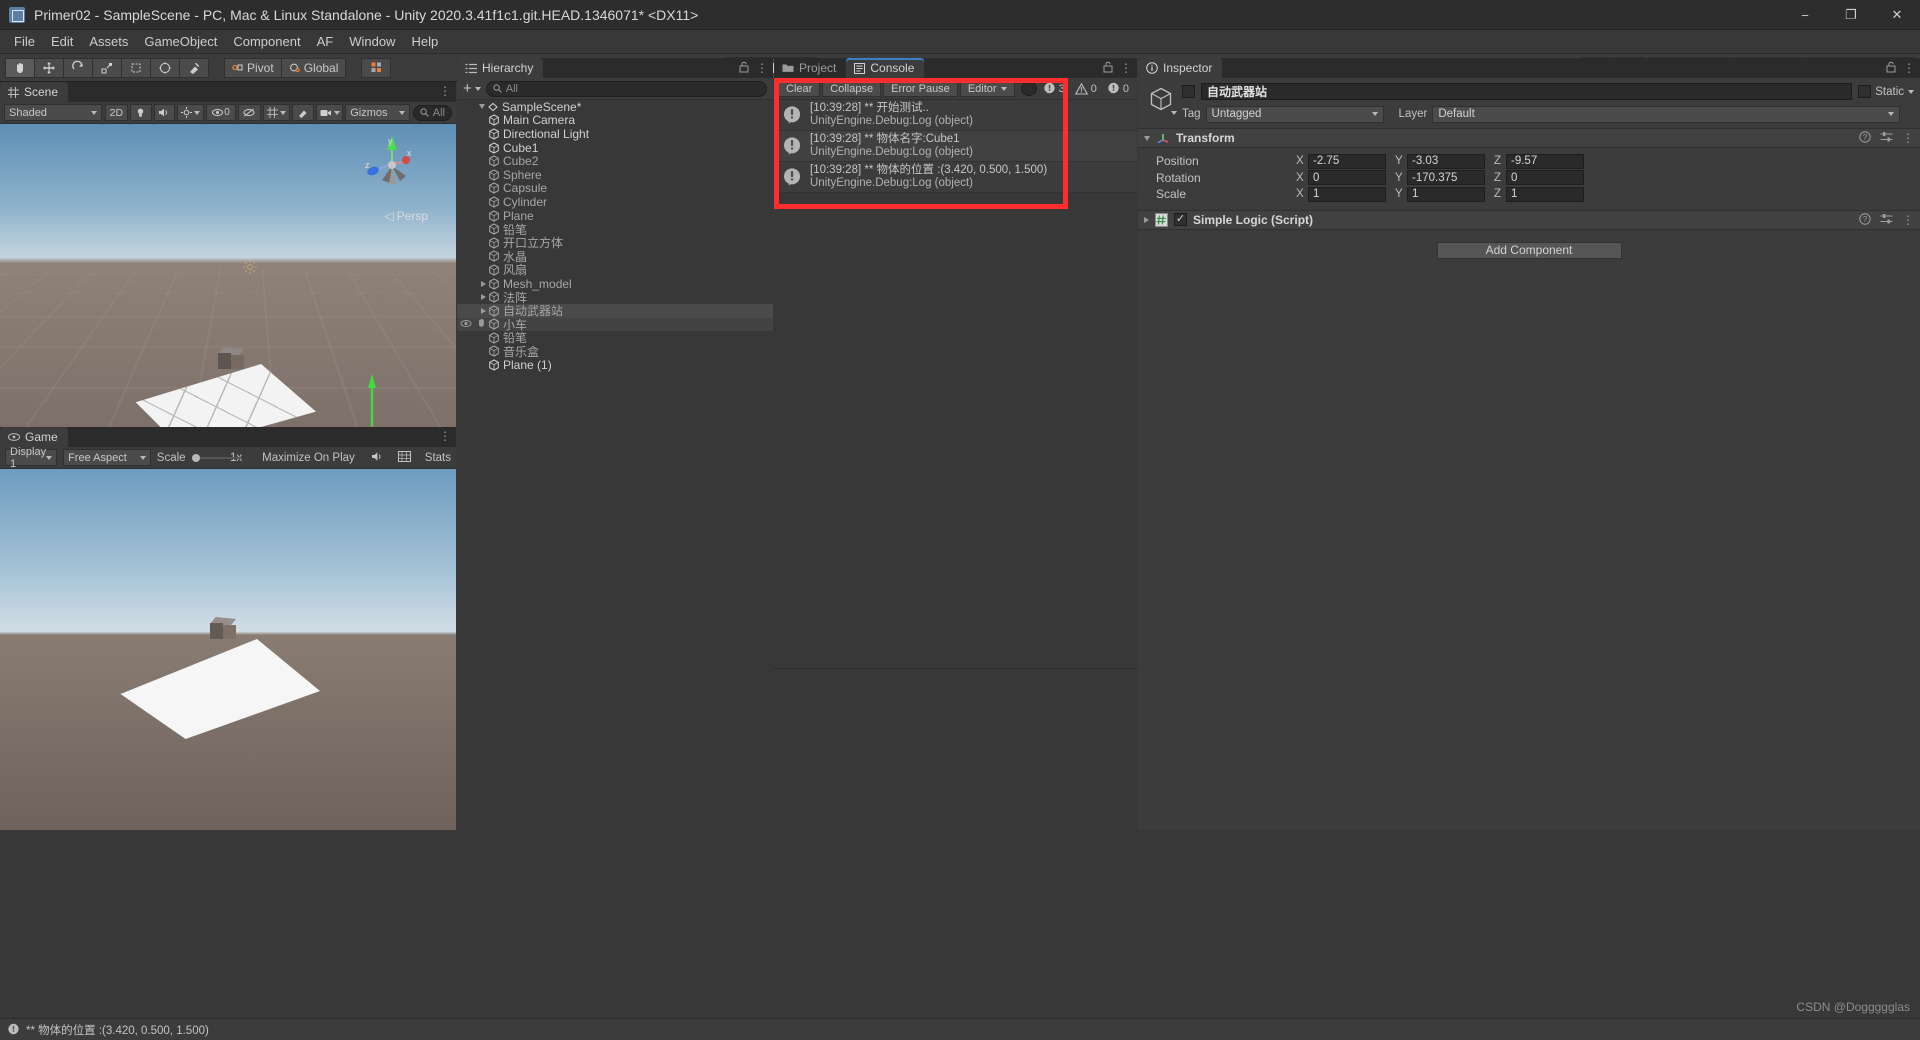 Image resolution: width=1920 pixels, height=1040 pixels. What do you see at coordinates (34, 437) in the screenshot?
I see `tab-game: Game` at bounding box center [34, 437].